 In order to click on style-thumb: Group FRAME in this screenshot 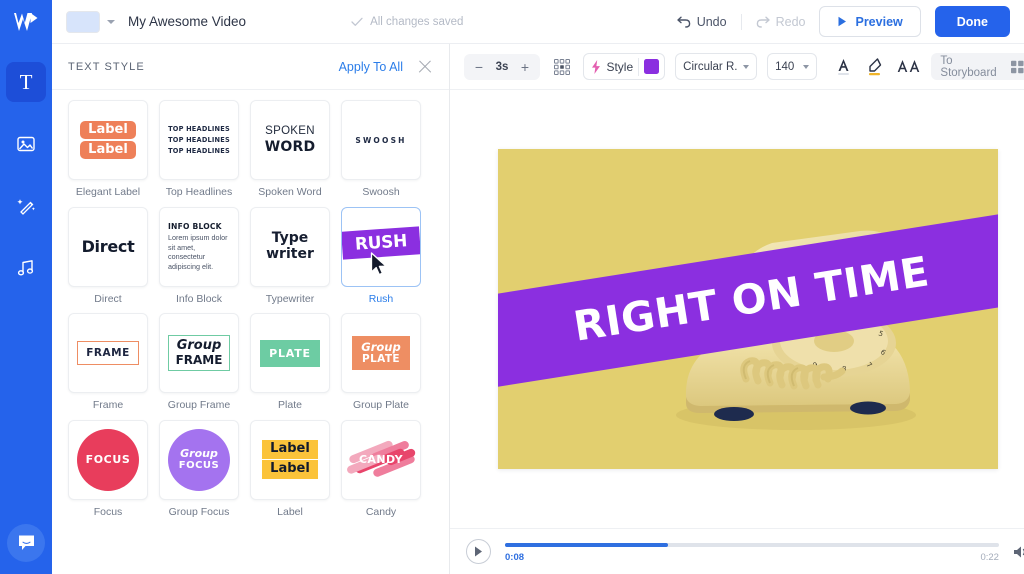, I will do `click(199, 353)`.